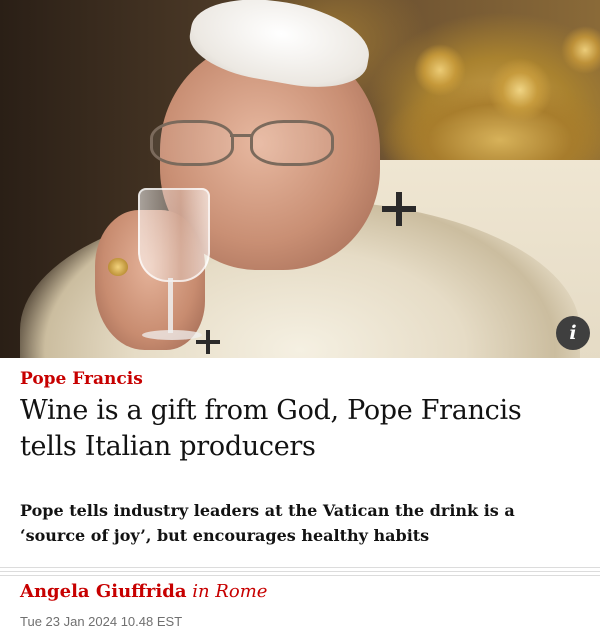  What do you see at coordinates (192, 143) in the screenshot?
I see `glasses-lens-left` at bounding box center [192, 143].